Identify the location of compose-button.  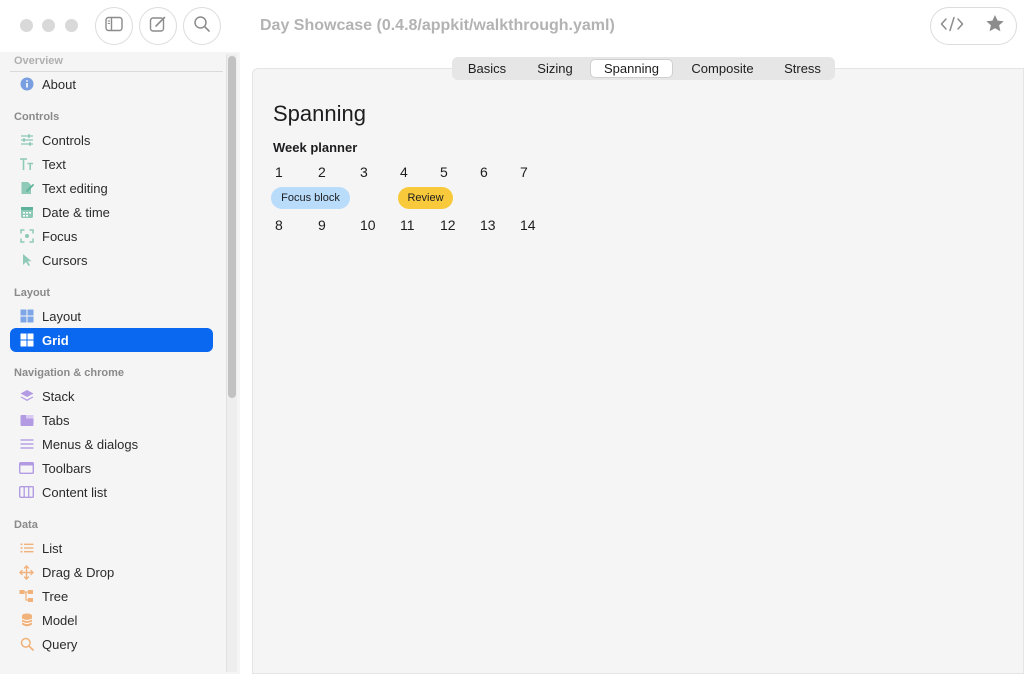
(158, 26).